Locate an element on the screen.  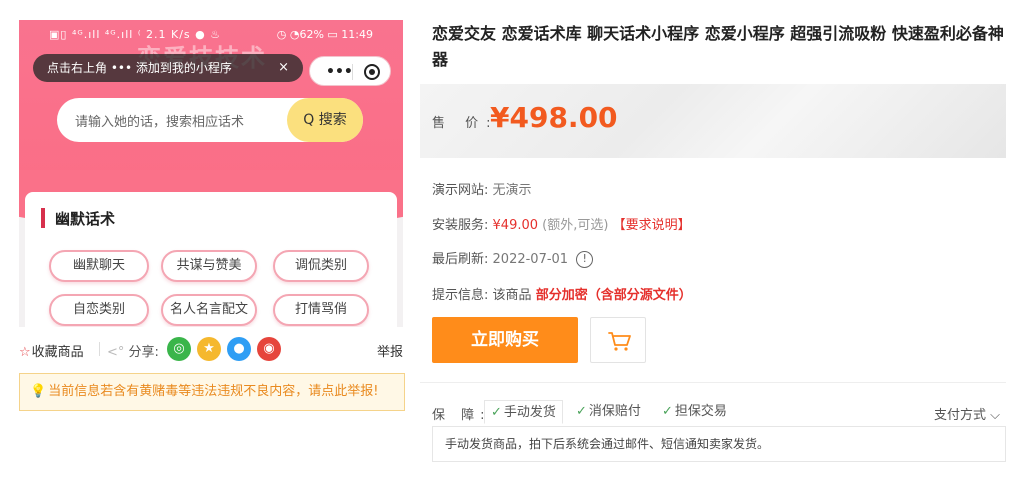
guarantee-label: 保 障: is located at coordinates (461, 415).